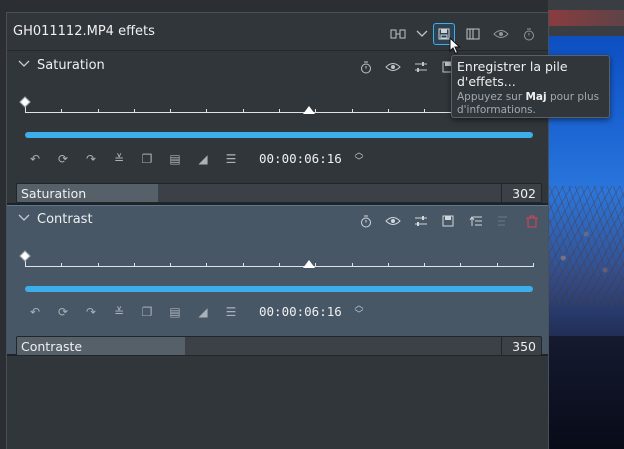  Describe the element at coordinates (536, 97) in the screenshot. I see `tooltip-key: Maj` at that location.